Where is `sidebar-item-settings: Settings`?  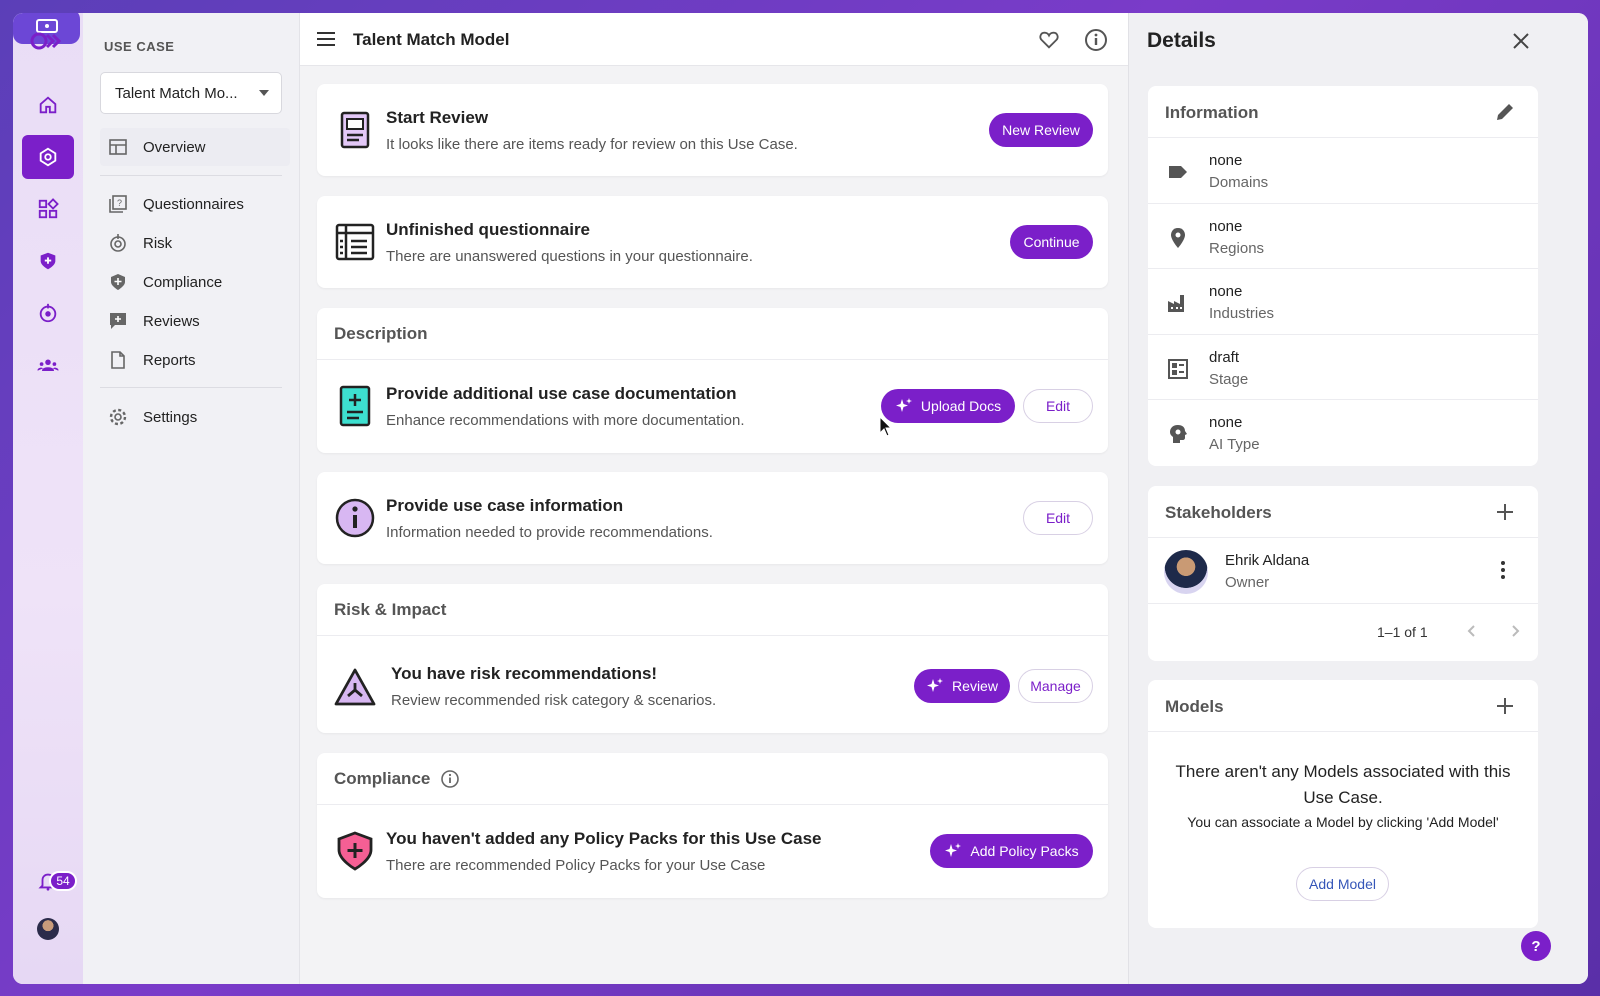
sidebar-item-settings: Settings is located at coordinates (195, 417).